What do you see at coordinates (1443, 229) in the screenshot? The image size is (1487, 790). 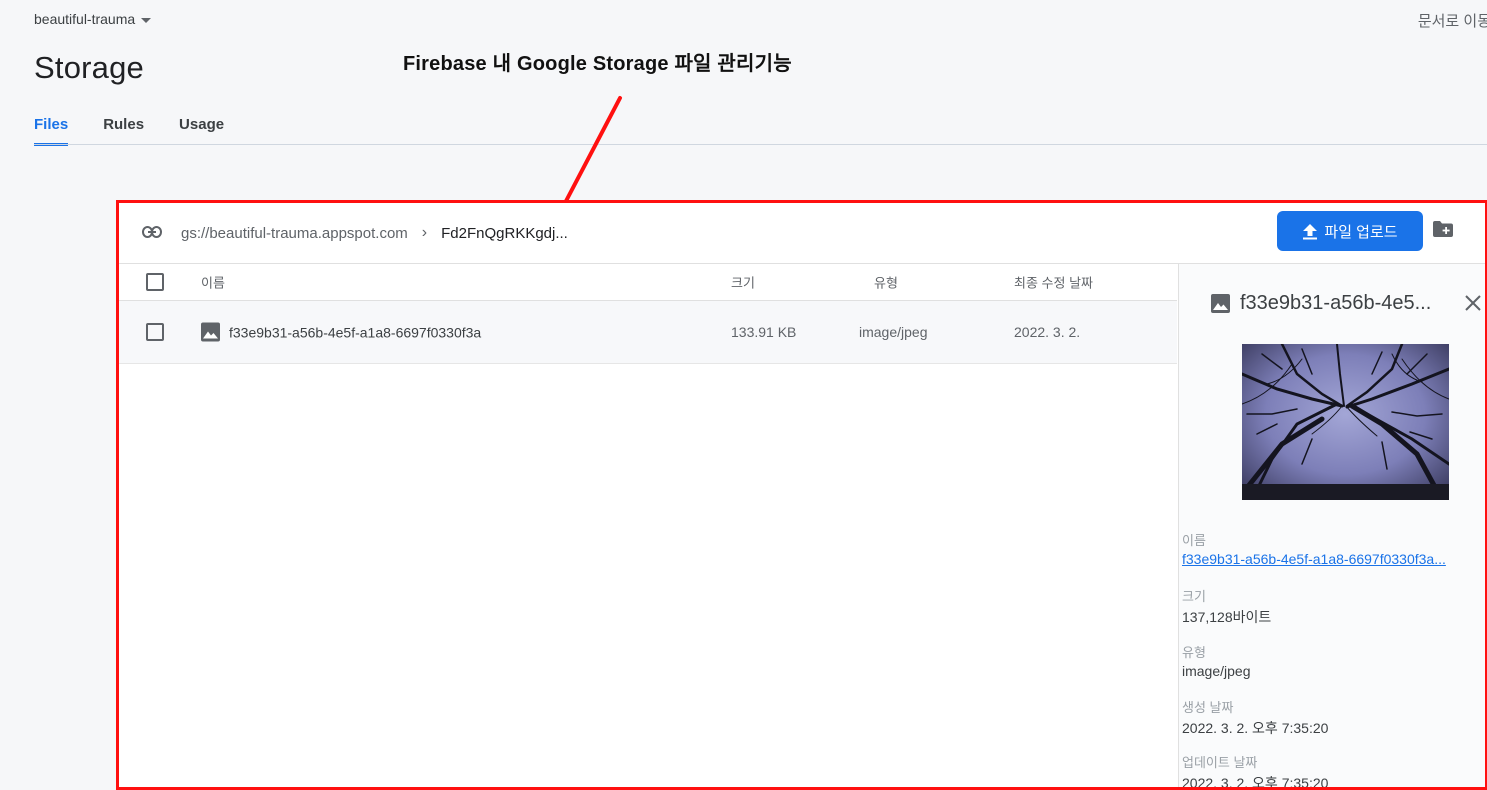 I see `create-folder-icon` at bounding box center [1443, 229].